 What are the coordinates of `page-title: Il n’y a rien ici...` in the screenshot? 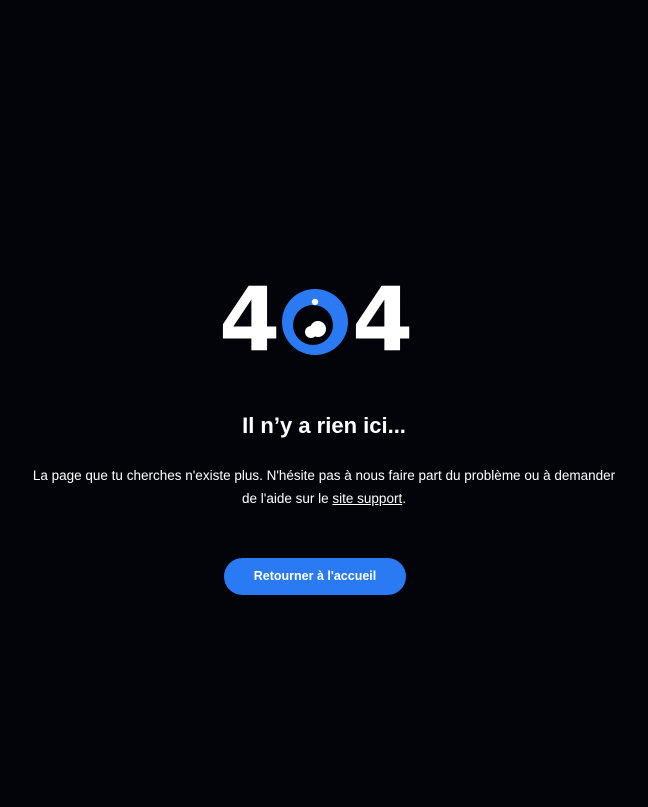 It's located at (324, 425).